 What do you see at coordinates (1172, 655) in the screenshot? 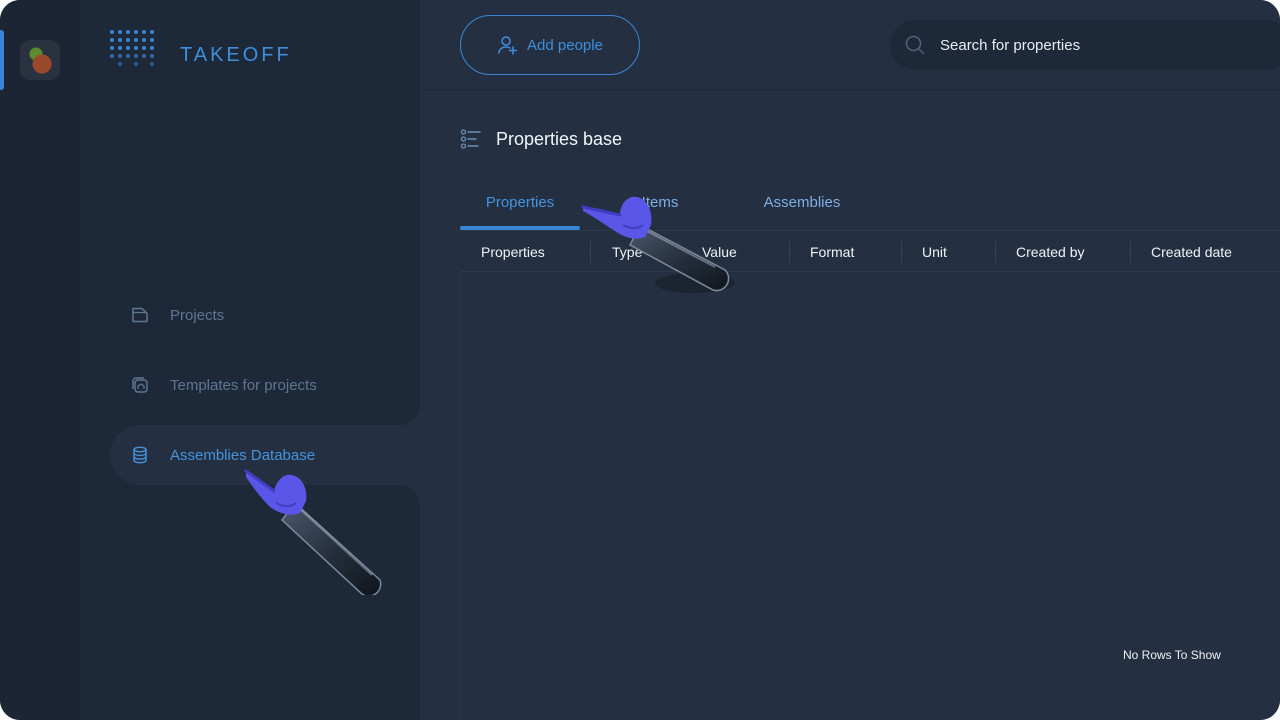
I see `empty-state-message: No Rows To Show` at bounding box center [1172, 655].